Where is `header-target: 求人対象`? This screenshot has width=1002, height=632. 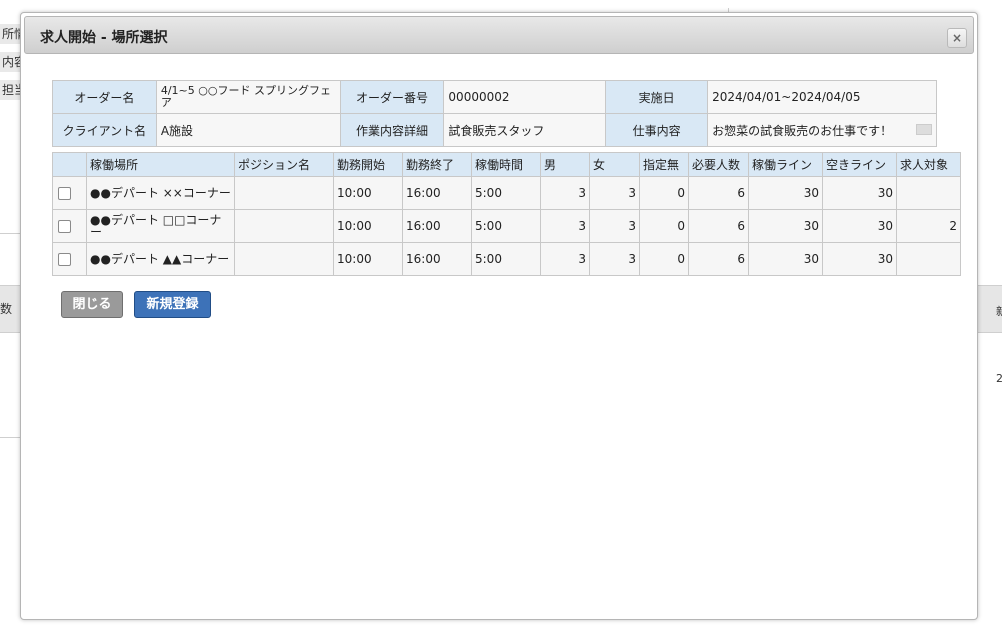 header-target: 求人対象 is located at coordinates (928, 164).